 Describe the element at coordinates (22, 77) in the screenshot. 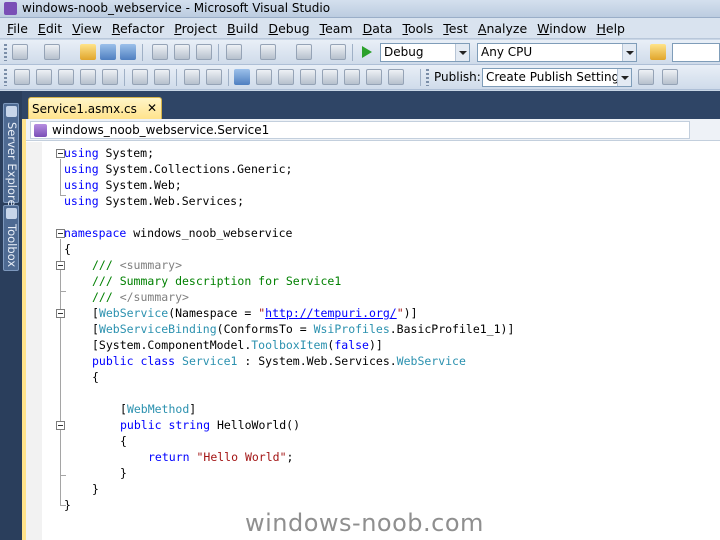

I see `display-object-member-list-icon` at that location.